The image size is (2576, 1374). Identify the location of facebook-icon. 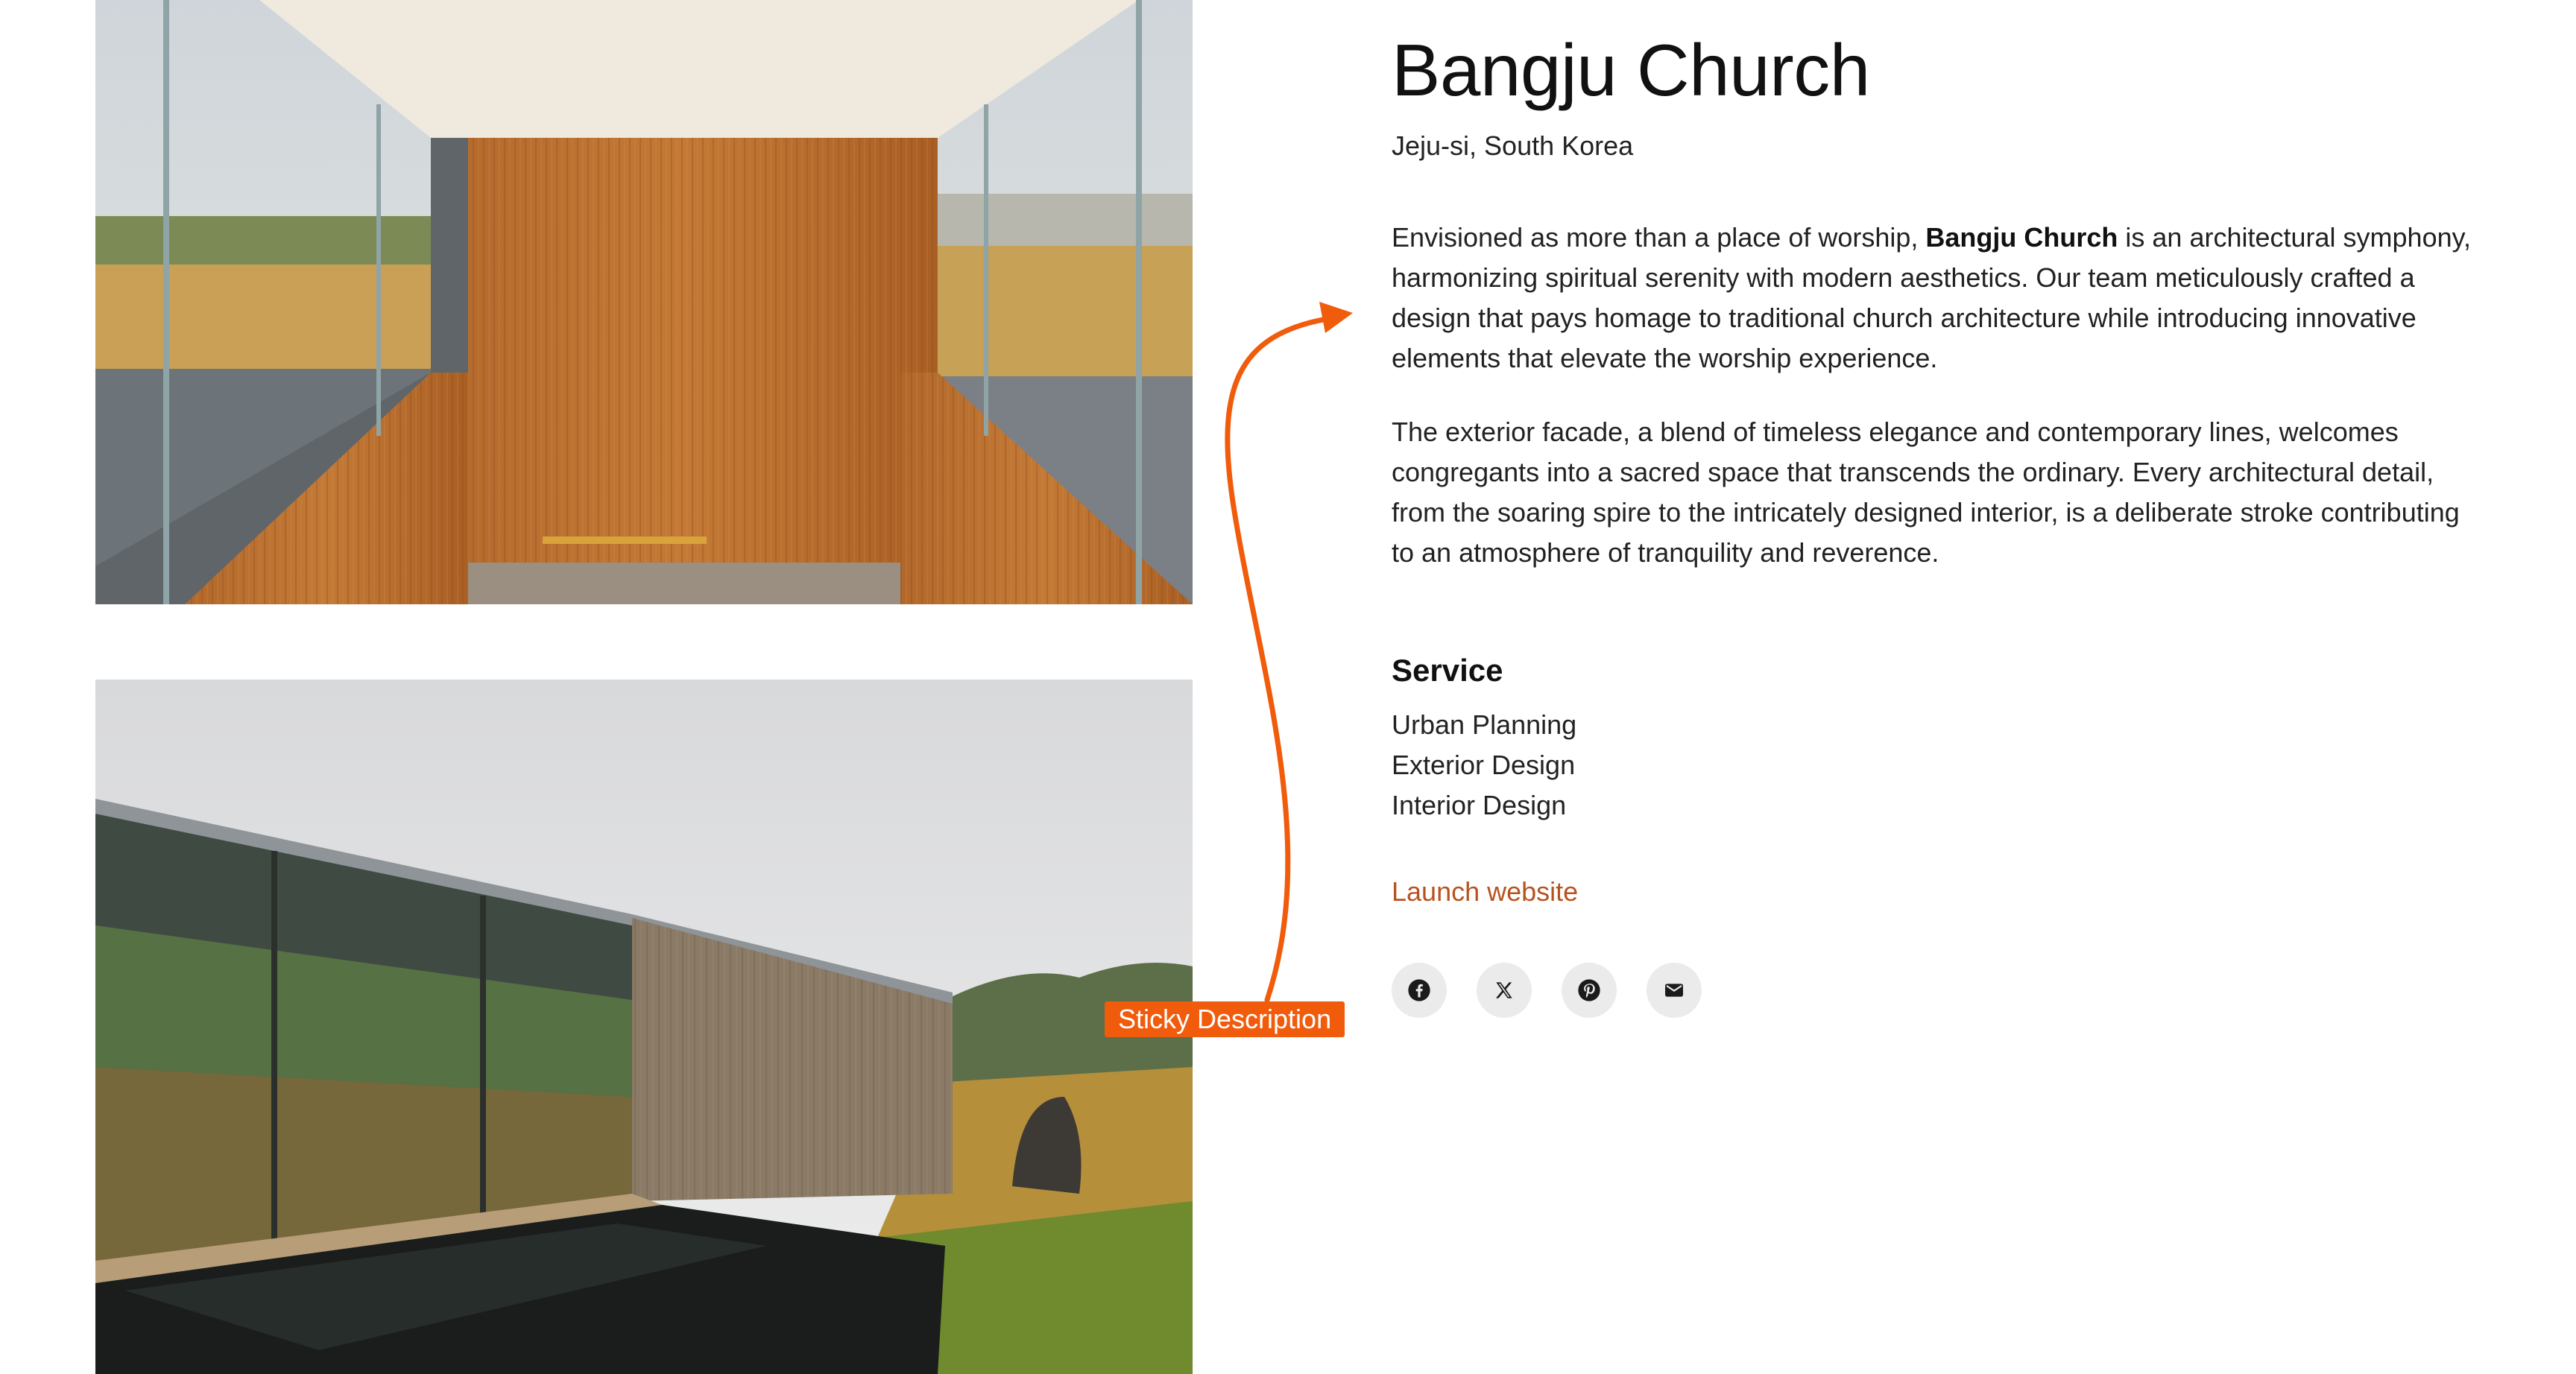
(1419, 990).